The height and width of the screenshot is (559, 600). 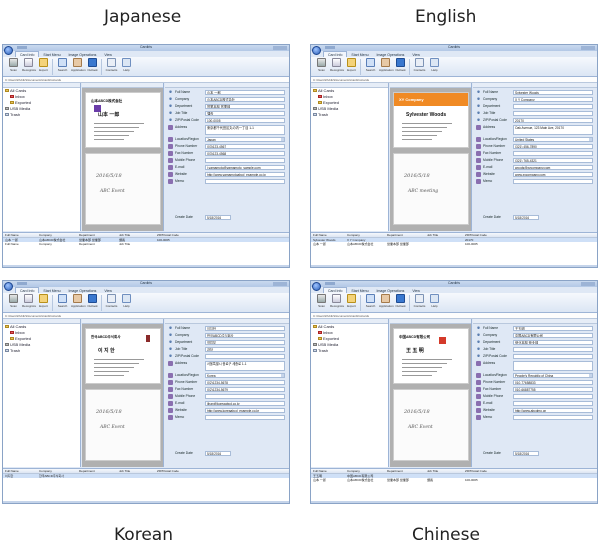 What do you see at coordinates (553, 130) in the screenshot?
I see `field-input: Oak Avenue, 123 Main Ave, 20170` at bounding box center [553, 130].